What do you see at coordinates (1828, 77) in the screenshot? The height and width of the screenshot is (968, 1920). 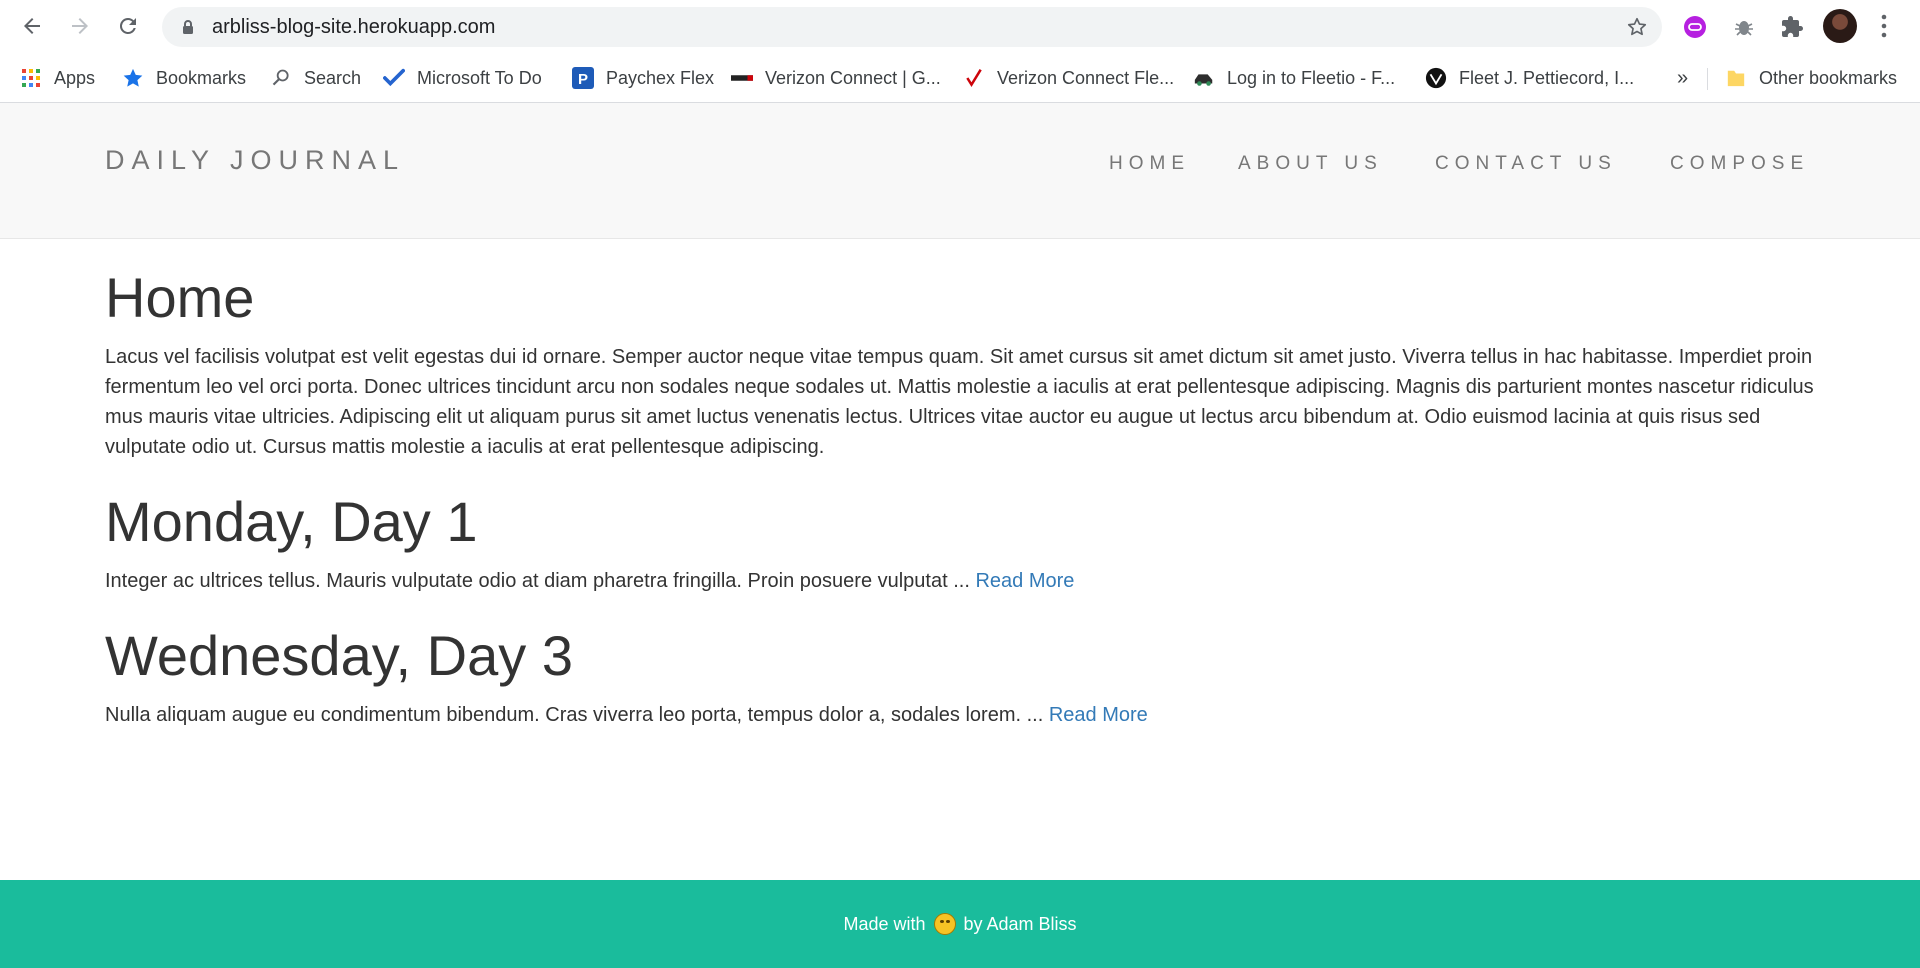 I see `bookmark-label: Other bookmarks` at bounding box center [1828, 77].